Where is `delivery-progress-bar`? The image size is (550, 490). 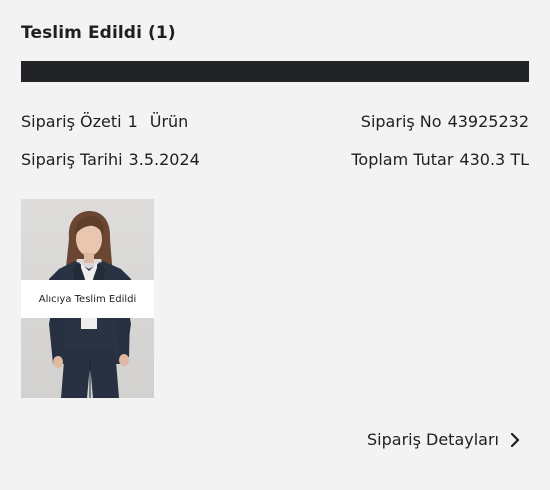 delivery-progress-bar is located at coordinates (275, 71).